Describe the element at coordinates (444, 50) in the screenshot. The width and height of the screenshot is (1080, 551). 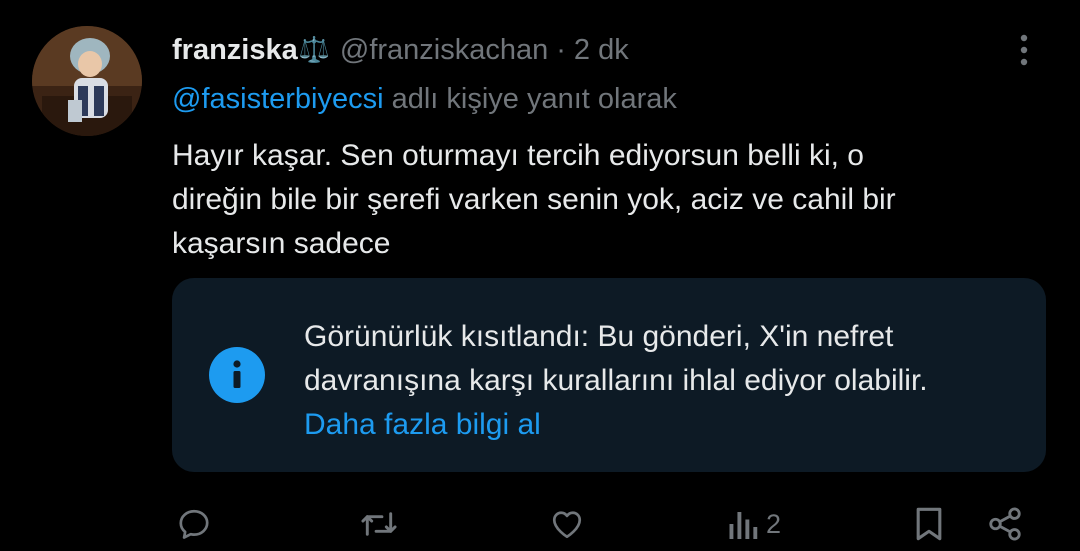
I see `author-handle: @franziskachan` at that location.